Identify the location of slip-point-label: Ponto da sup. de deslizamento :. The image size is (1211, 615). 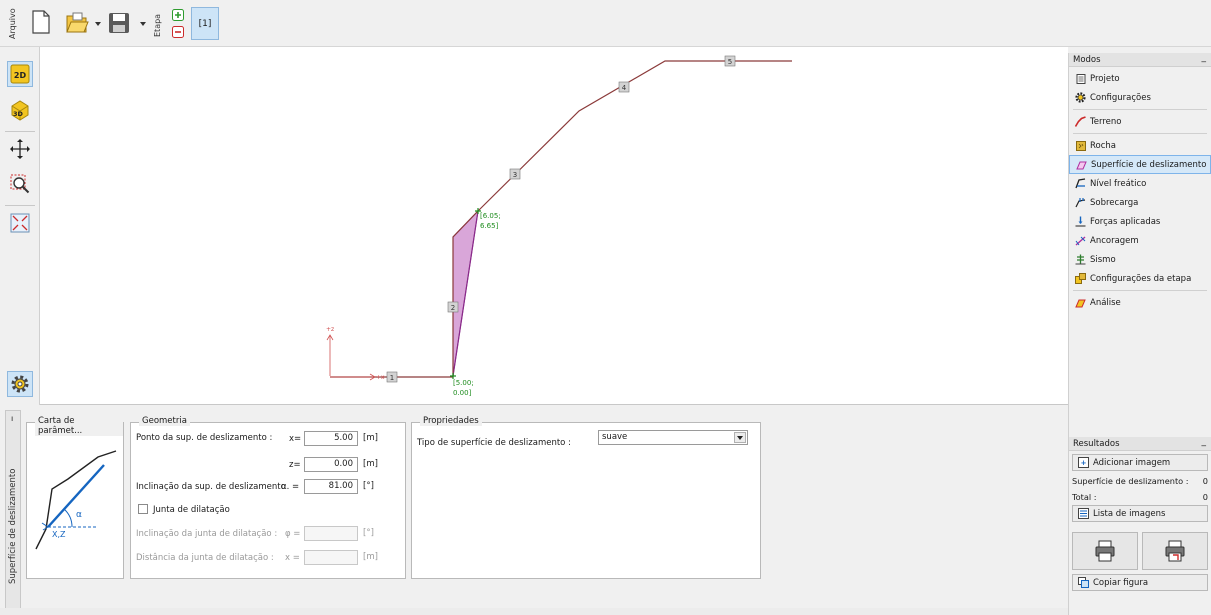
(204, 438).